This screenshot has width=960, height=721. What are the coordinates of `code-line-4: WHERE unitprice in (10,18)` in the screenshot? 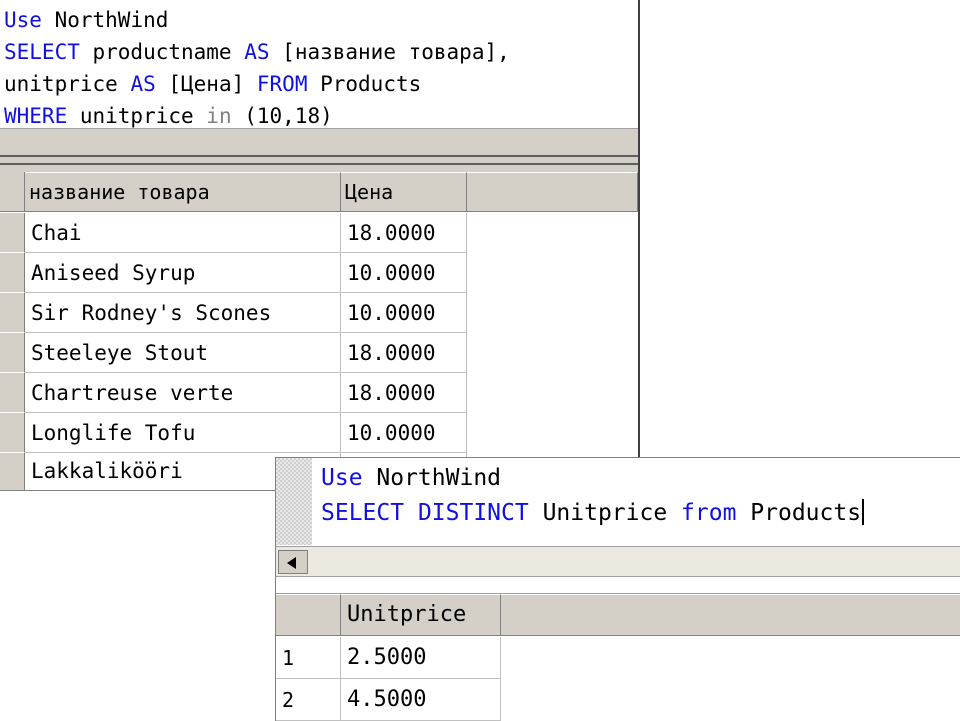 It's located at (168, 116).